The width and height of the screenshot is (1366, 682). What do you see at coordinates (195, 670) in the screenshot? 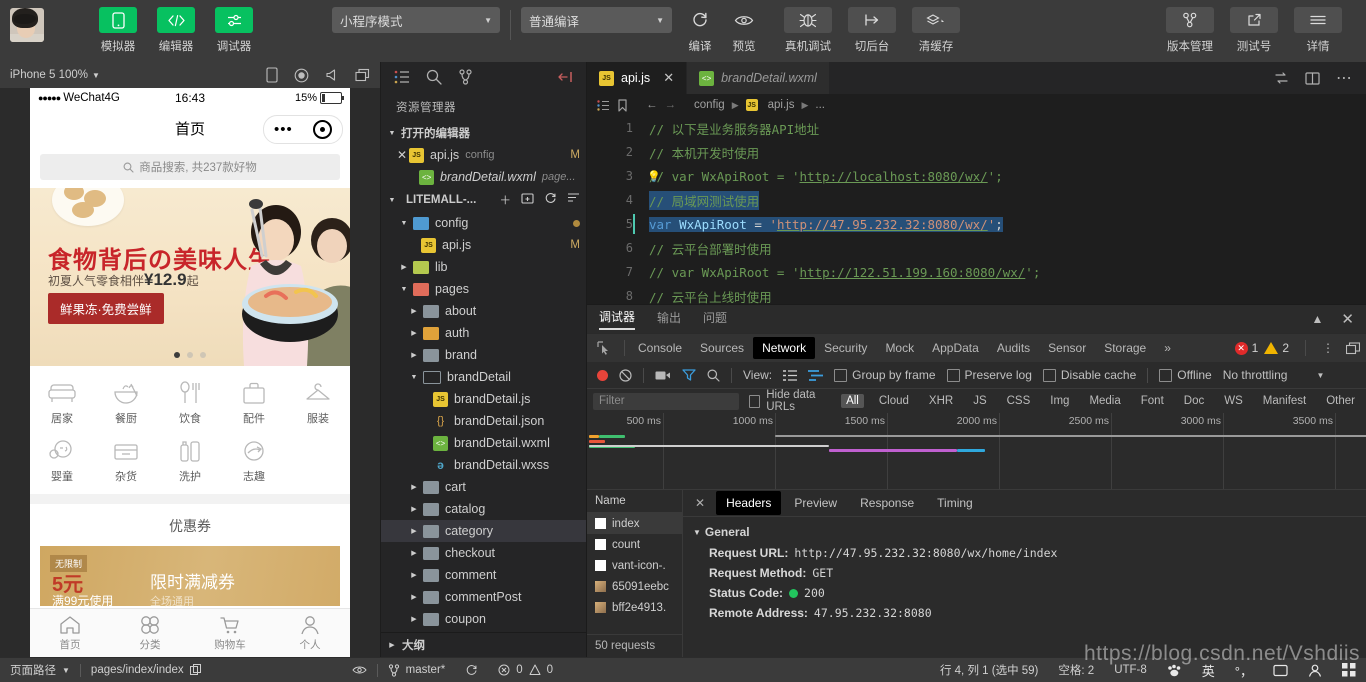
I see `copy-icon` at bounding box center [195, 670].